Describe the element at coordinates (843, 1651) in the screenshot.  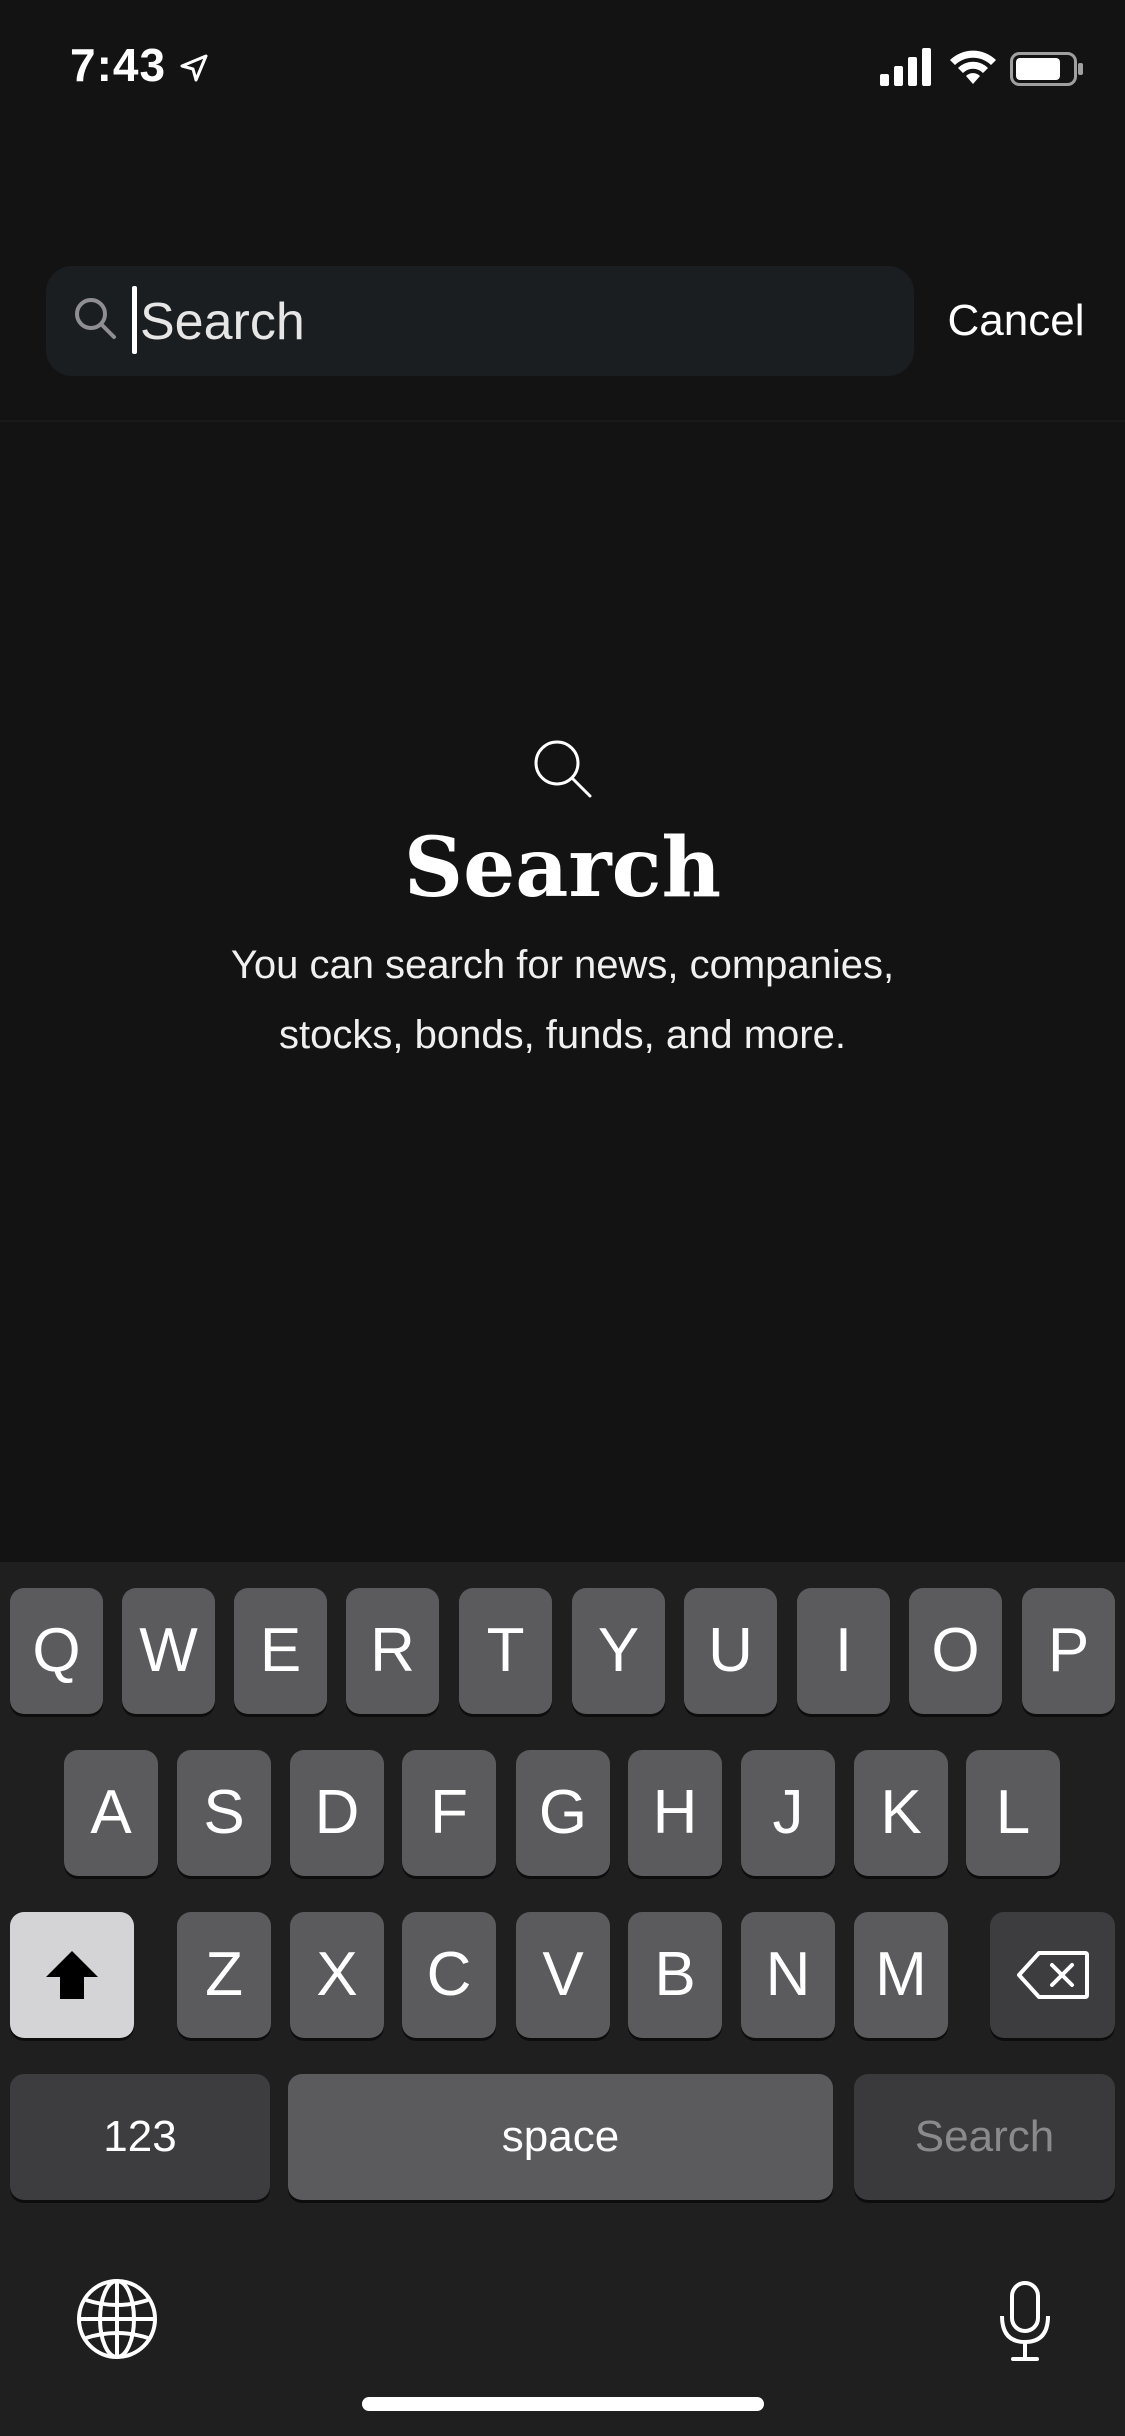
I see `key-i: I` at that location.